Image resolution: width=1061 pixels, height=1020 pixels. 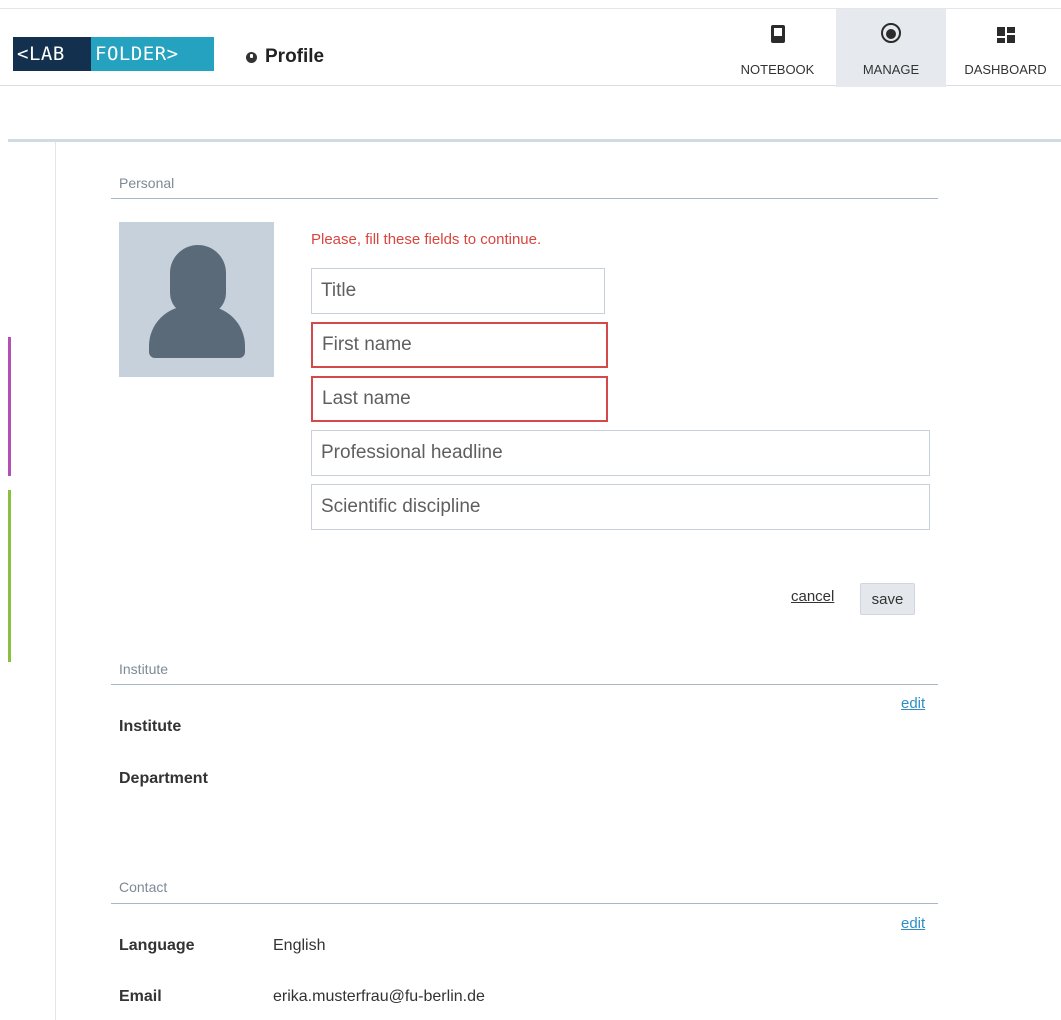 I want to click on professional-headline-field, so click(x=620, y=453).